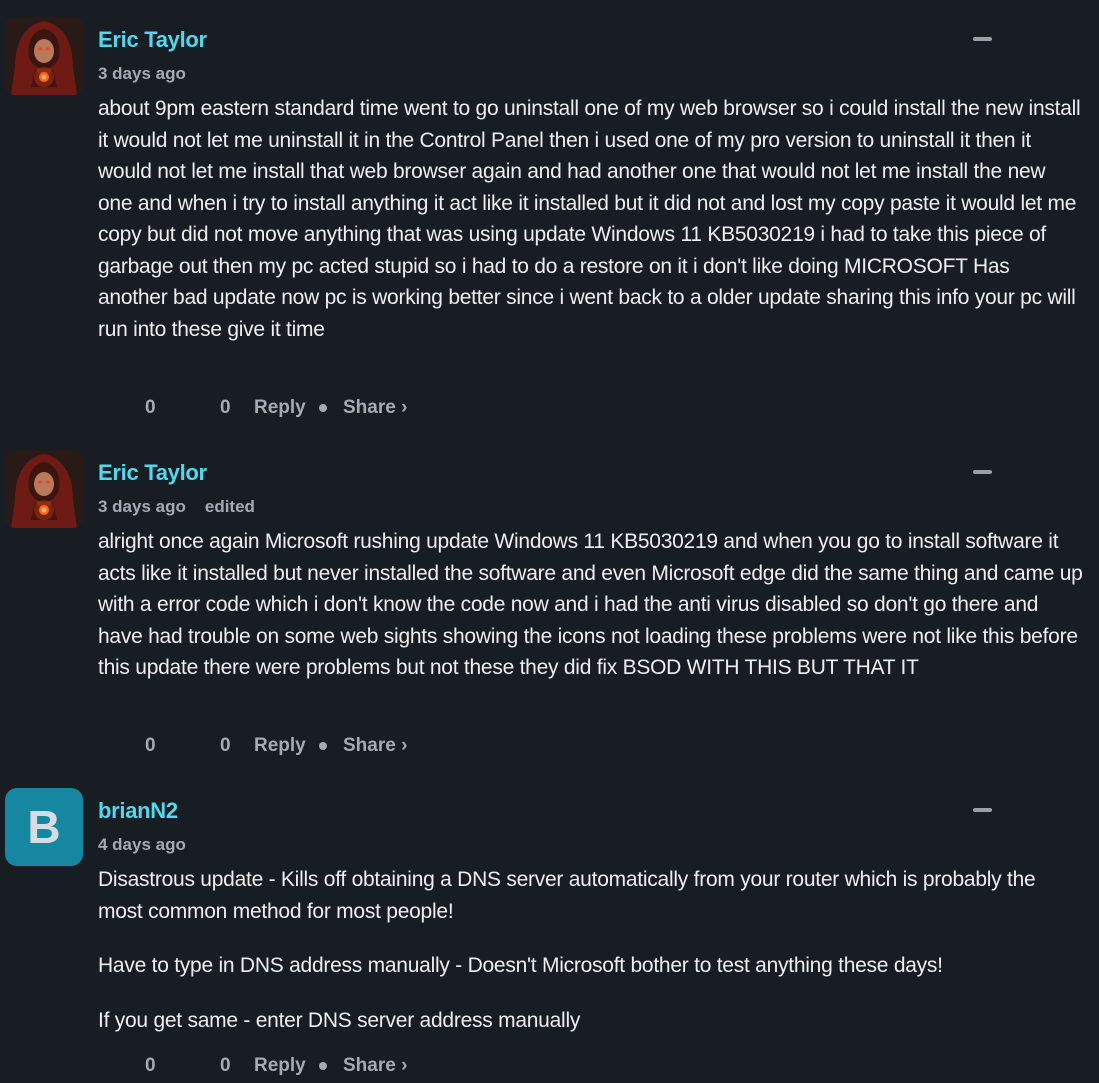 The height and width of the screenshot is (1083, 1099). What do you see at coordinates (44, 827) in the screenshot?
I see `avatar: B` at bounding box center [44, 827].